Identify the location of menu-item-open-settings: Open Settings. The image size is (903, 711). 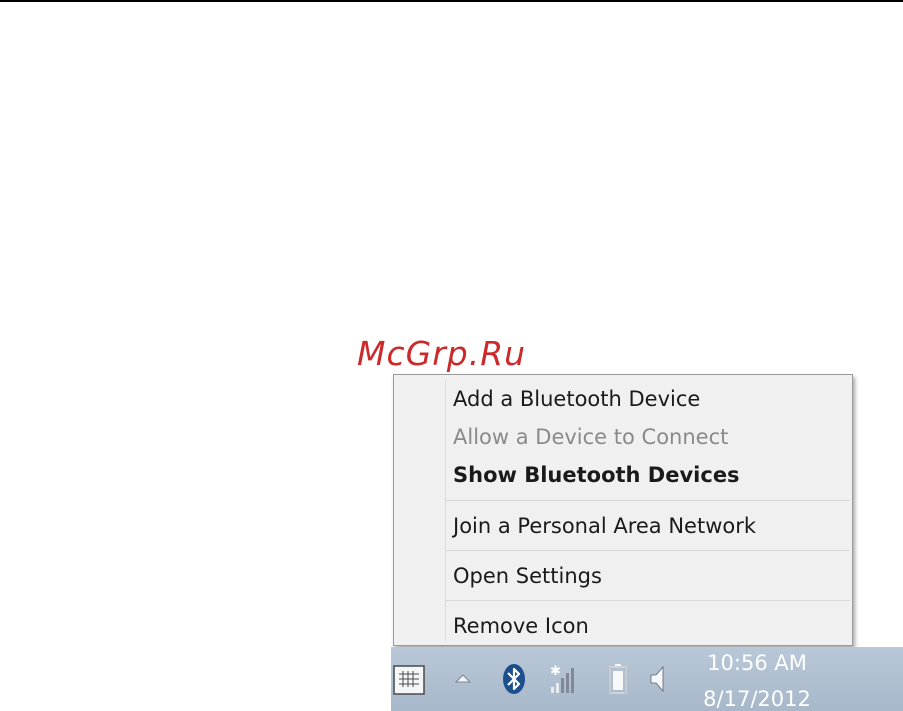
(527, 576).